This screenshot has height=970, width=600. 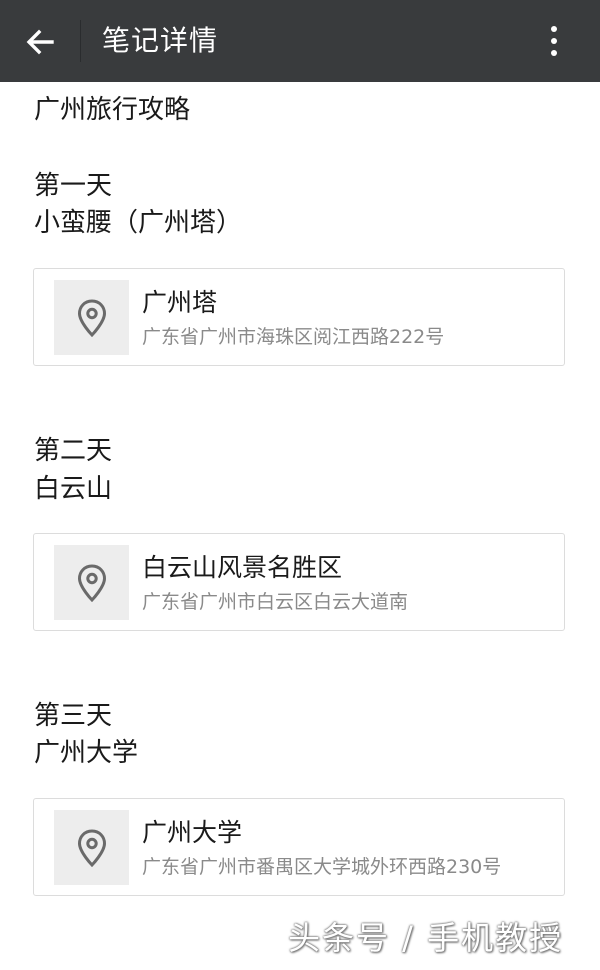 What do you see at coordinates (299, 847) in the screenshot?
I see `location-card-3: 广州大学 广东省广州市番禺区大学城外环西路230号` at bounding box center [299, 847].